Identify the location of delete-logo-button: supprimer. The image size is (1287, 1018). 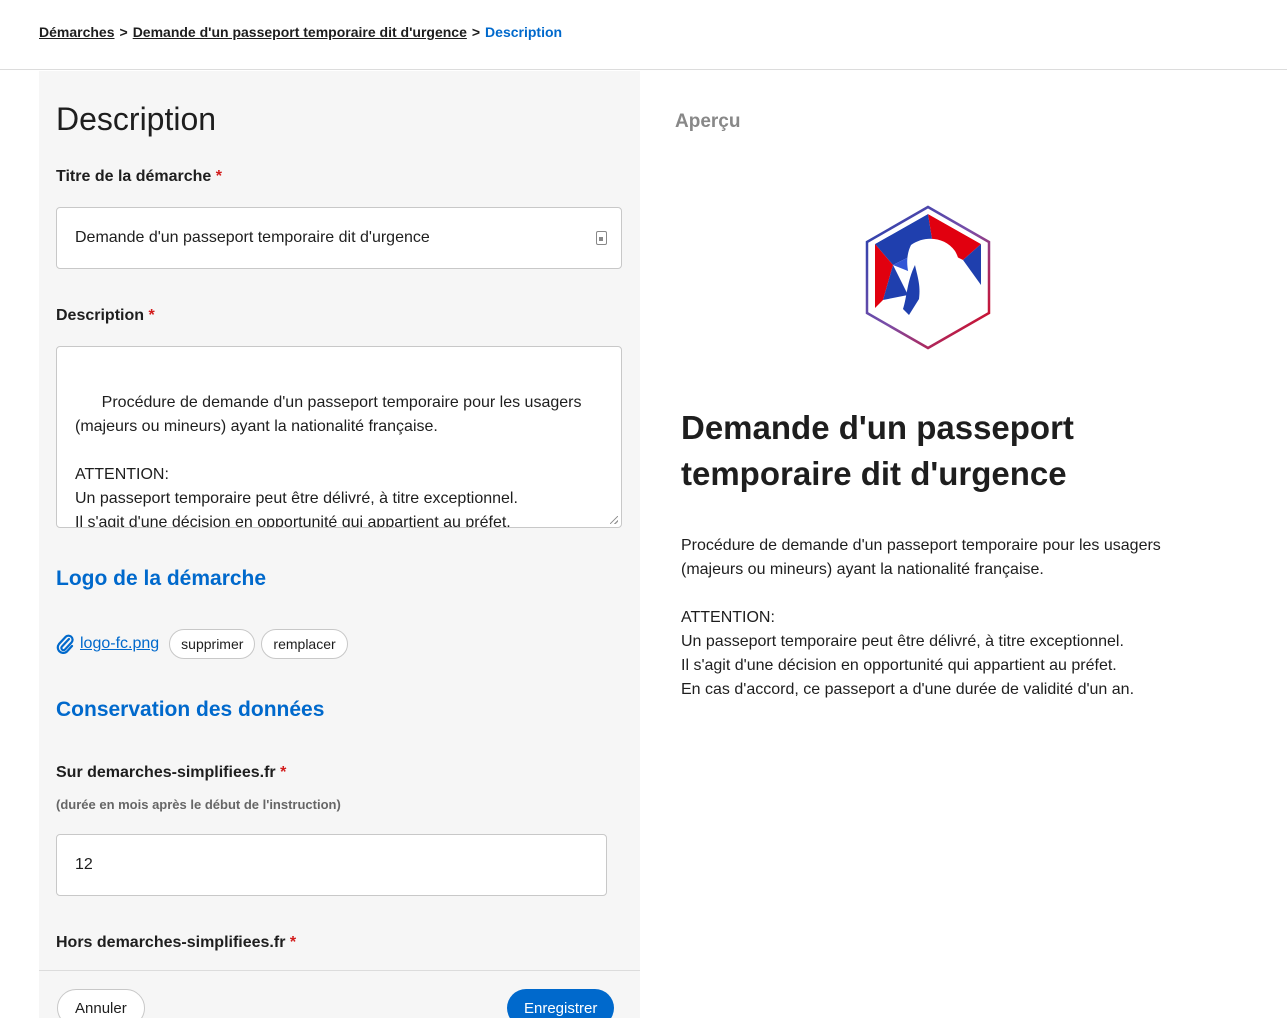
(212, 644).